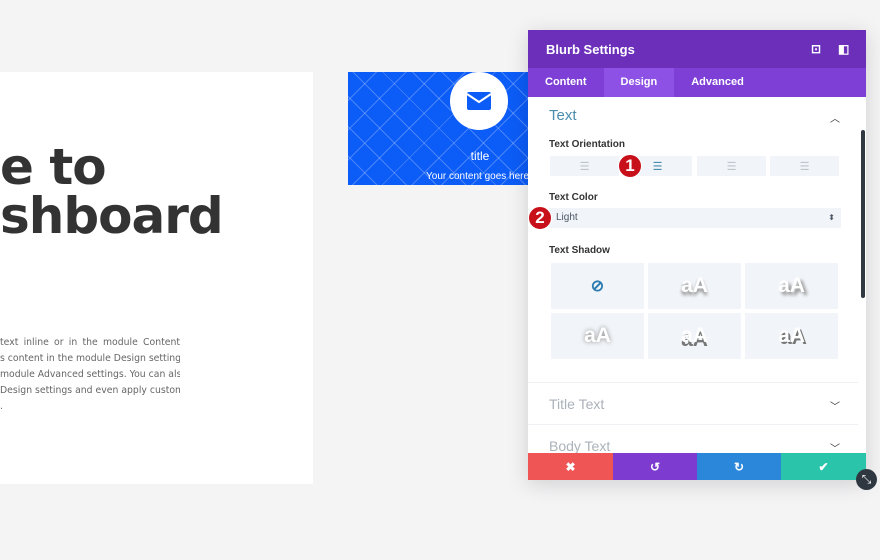 The height and width of the screenshot is (560, 880). Describe the element at coordinates (695, 218) in the screenshot. I see `text-color-select: Light ⬍` at that location.